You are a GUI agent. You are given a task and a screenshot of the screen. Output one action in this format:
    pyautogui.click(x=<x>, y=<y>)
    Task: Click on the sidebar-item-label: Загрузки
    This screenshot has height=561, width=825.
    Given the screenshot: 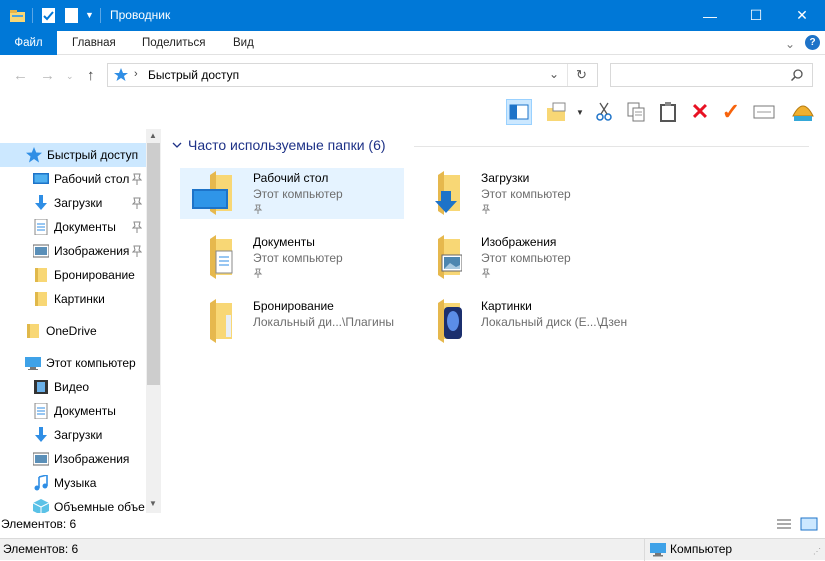 What is the action you would take?
    pyautogui.click(x=78, y=435)
    